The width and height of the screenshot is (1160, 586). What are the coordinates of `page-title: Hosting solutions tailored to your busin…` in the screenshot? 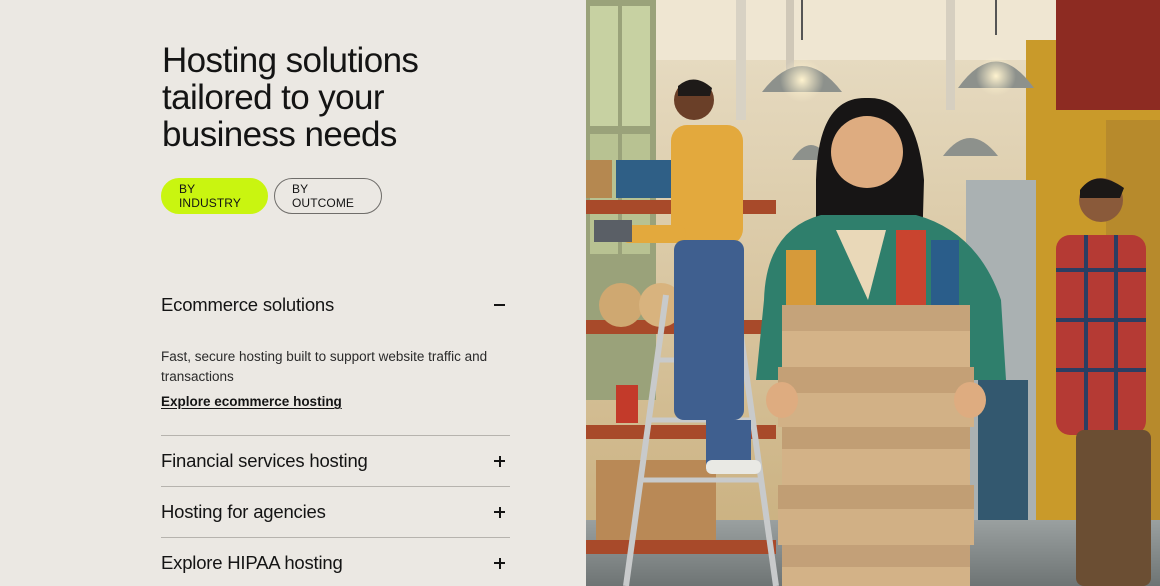 It's located at (322, 97).